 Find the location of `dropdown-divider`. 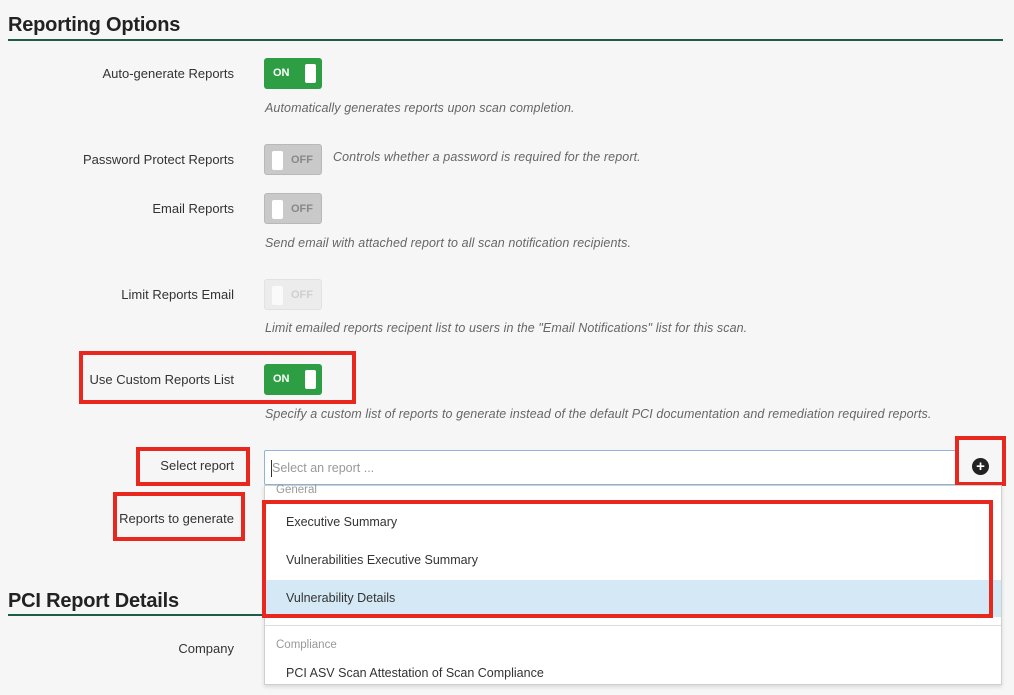

dropdown-divider is located at coordinates (633, 625).